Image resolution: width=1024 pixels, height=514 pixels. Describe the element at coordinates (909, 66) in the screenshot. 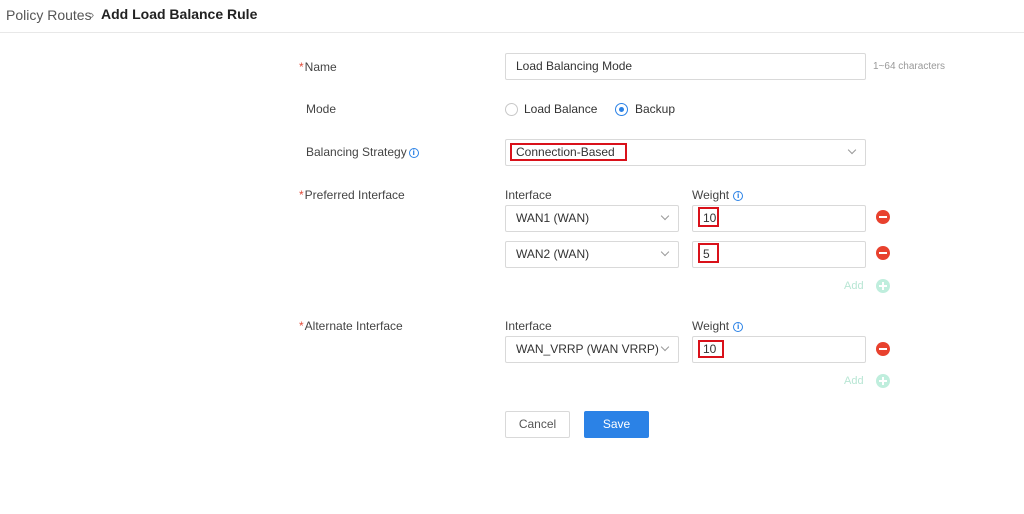

I see `name-hint: 1~64 characters` at that location.